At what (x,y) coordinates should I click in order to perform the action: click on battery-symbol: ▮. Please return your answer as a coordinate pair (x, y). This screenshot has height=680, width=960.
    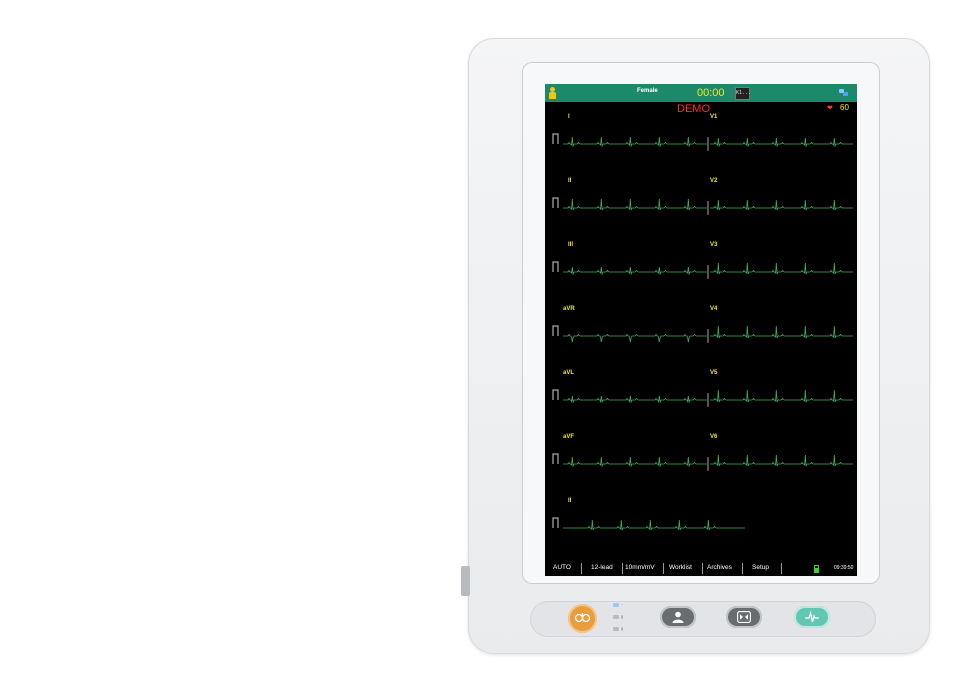
    Looking at the image, I should click on (622, 616).